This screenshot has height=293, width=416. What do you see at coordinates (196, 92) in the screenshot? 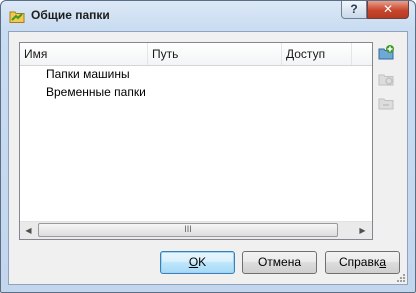
I see `list-item-transient-folders: Временные папки` at bounding box center [196, 92].